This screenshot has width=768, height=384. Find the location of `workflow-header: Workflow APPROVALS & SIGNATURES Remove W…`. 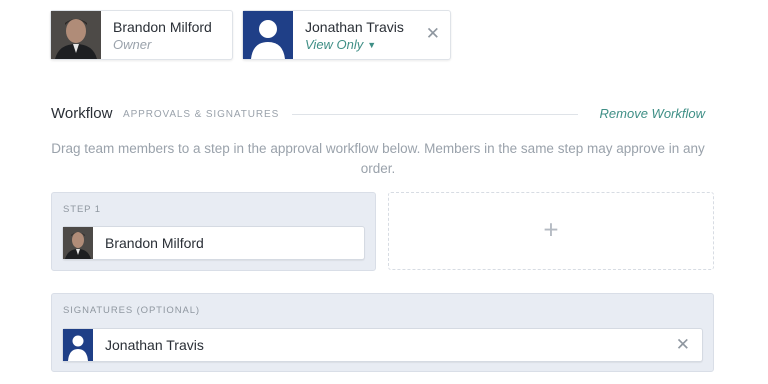

workflow-header: Workflow APPROVALS & SIGNATURES Remove W… is located at coordinates (378, 114).